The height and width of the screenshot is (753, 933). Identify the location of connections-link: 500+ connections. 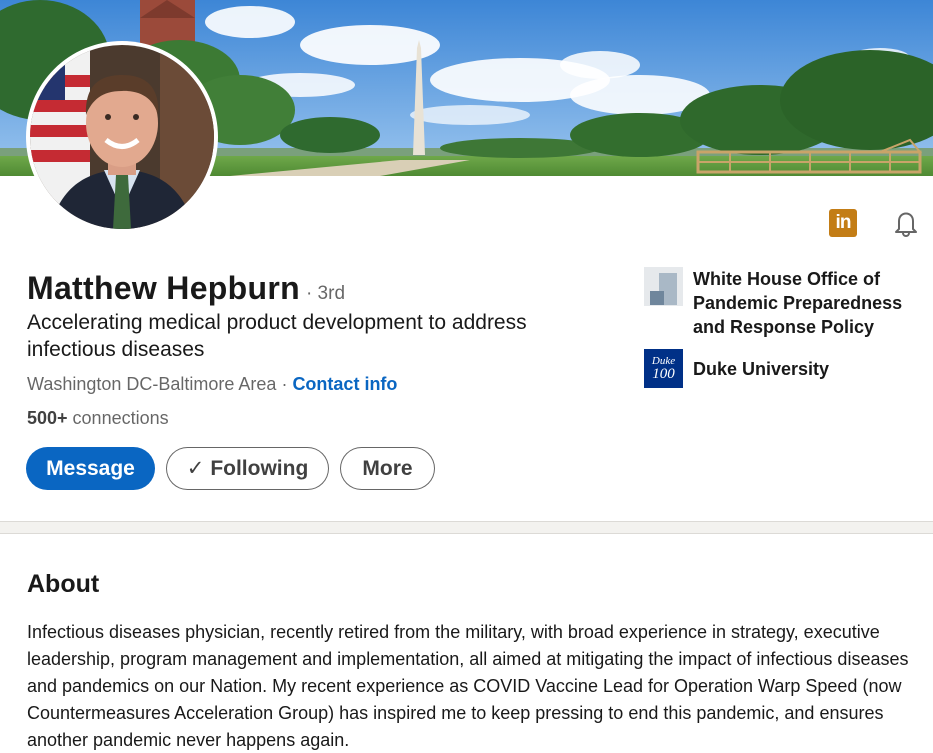
(98, 418).